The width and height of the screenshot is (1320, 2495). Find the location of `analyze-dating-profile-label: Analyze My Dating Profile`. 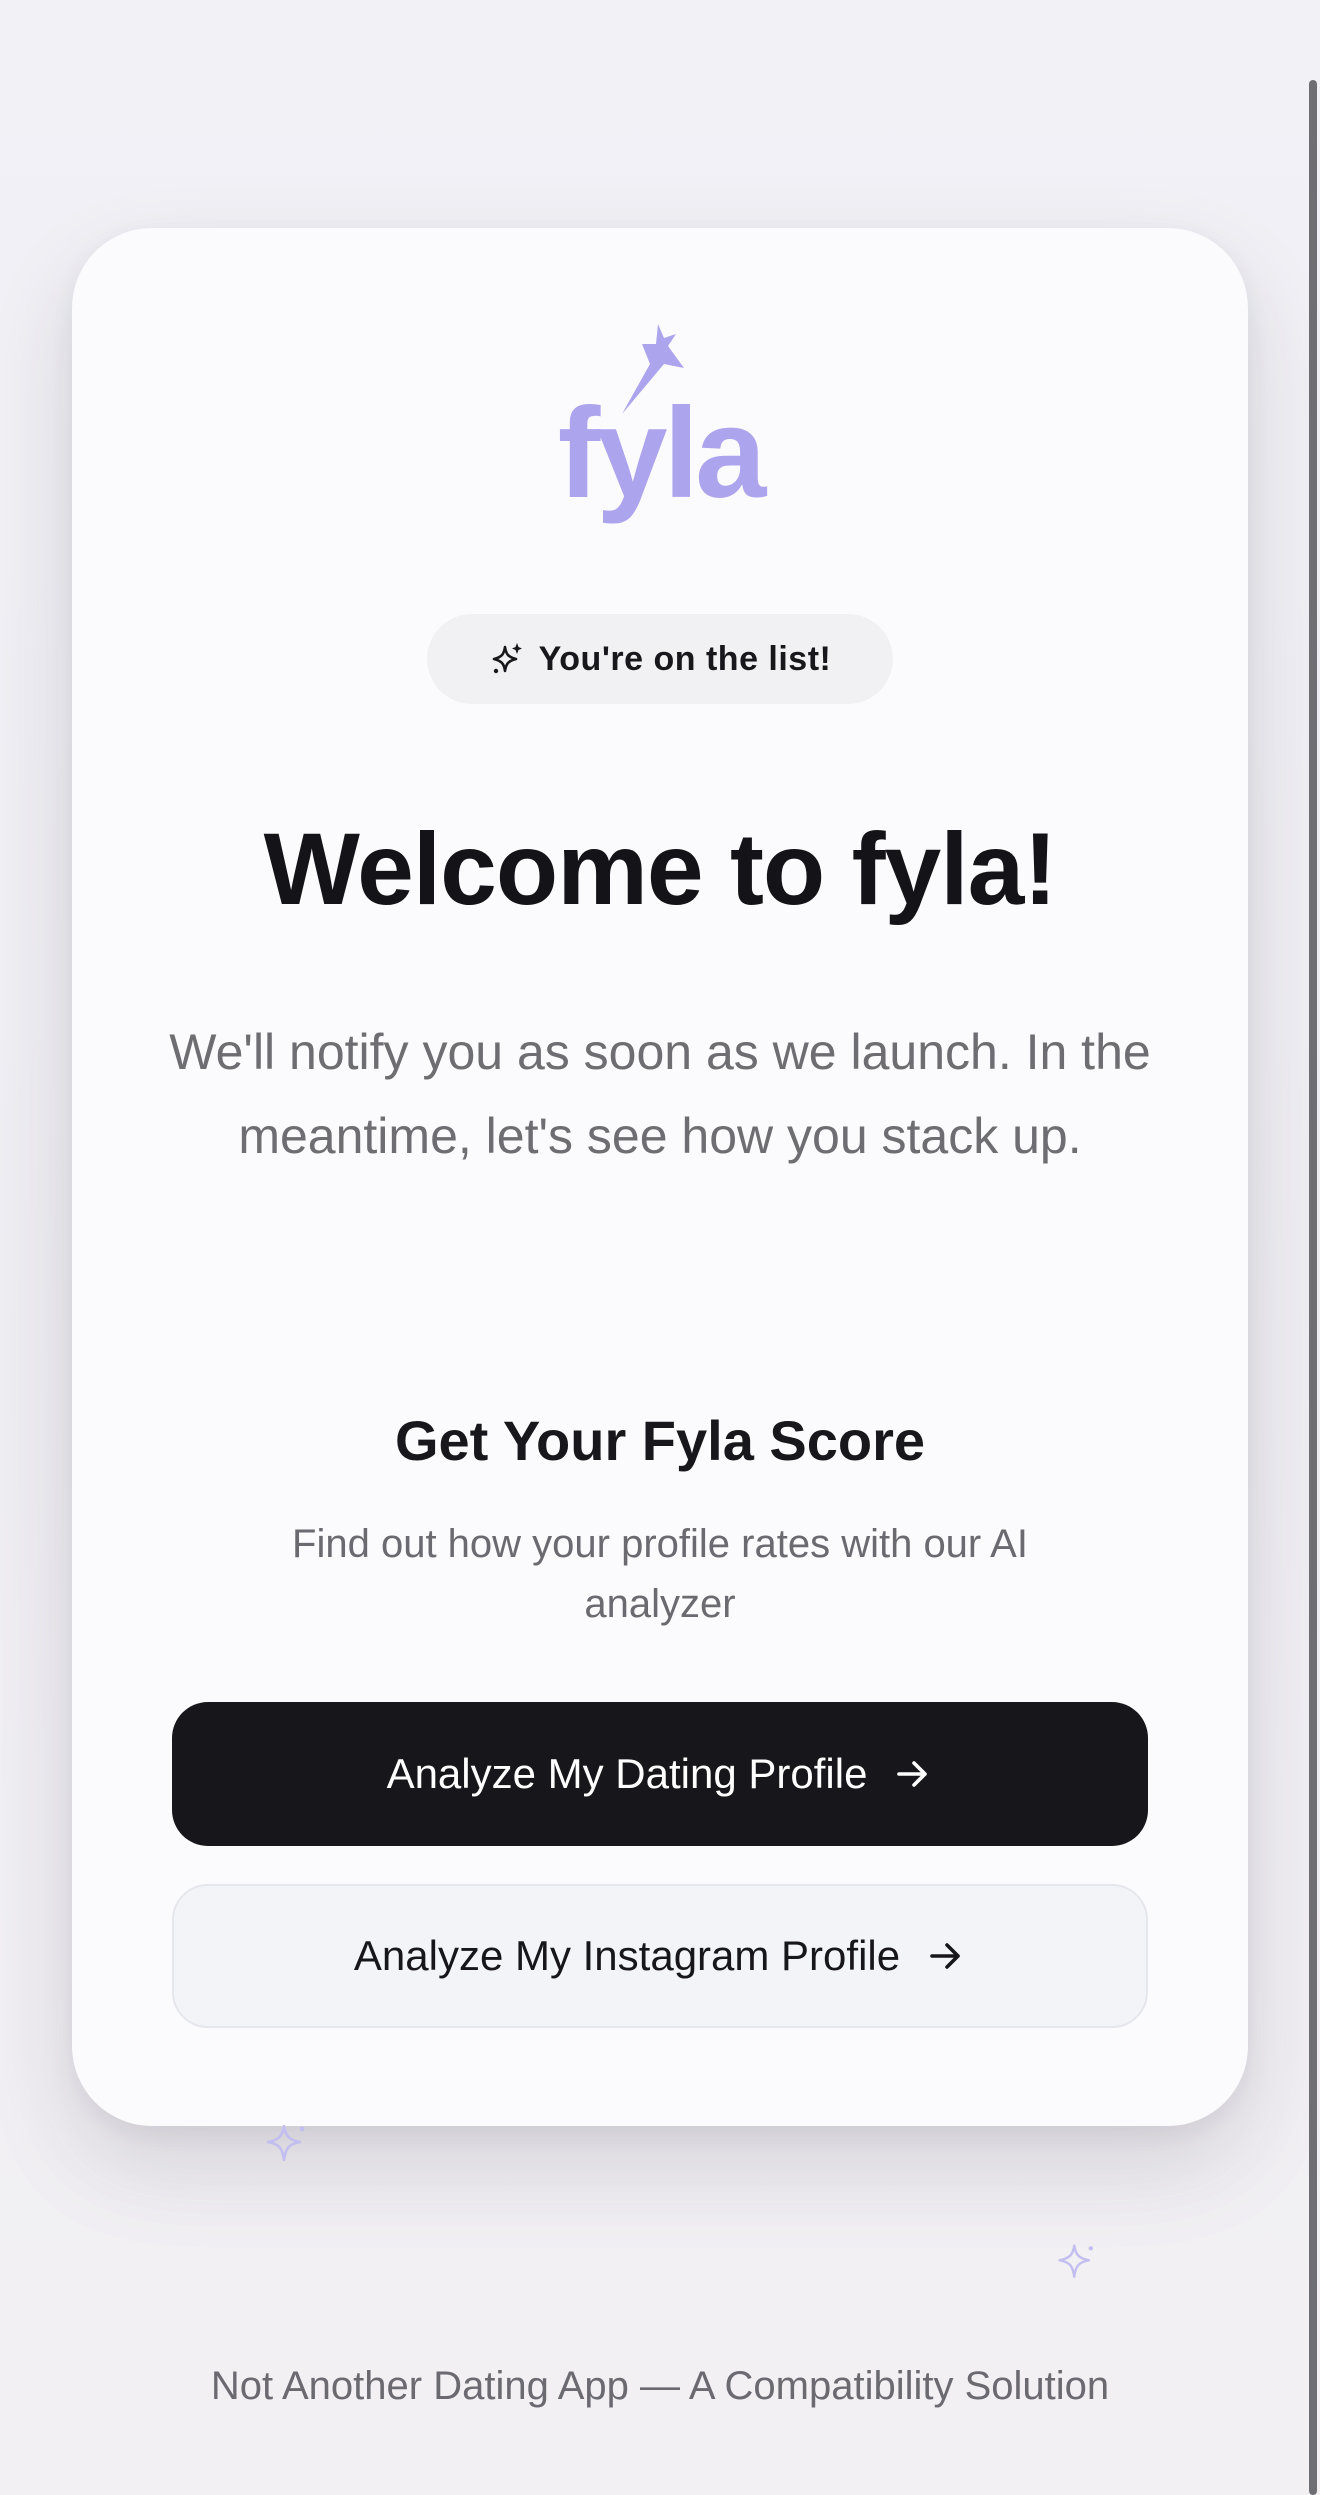

analyze-dating-profile-label: Analyze My Dating Profile is located at coordinates (627, 1773).